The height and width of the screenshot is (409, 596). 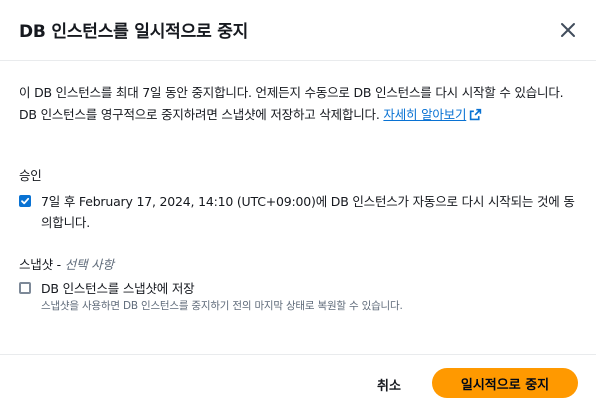 I want to click on footer-divider, so click(x=298, y=354).